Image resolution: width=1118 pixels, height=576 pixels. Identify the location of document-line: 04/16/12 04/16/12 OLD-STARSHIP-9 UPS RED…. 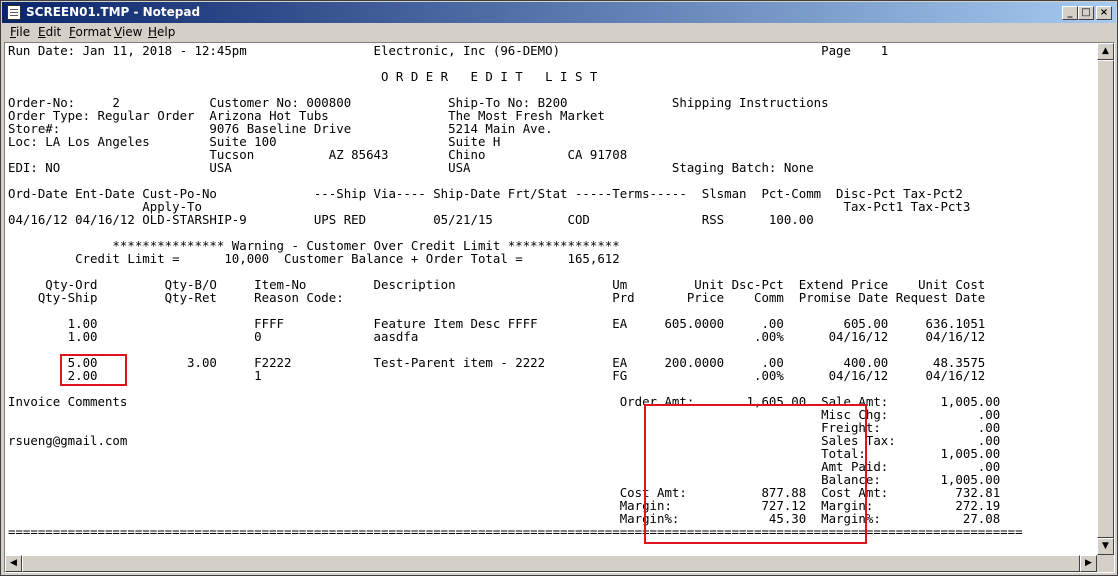
(411, 219).